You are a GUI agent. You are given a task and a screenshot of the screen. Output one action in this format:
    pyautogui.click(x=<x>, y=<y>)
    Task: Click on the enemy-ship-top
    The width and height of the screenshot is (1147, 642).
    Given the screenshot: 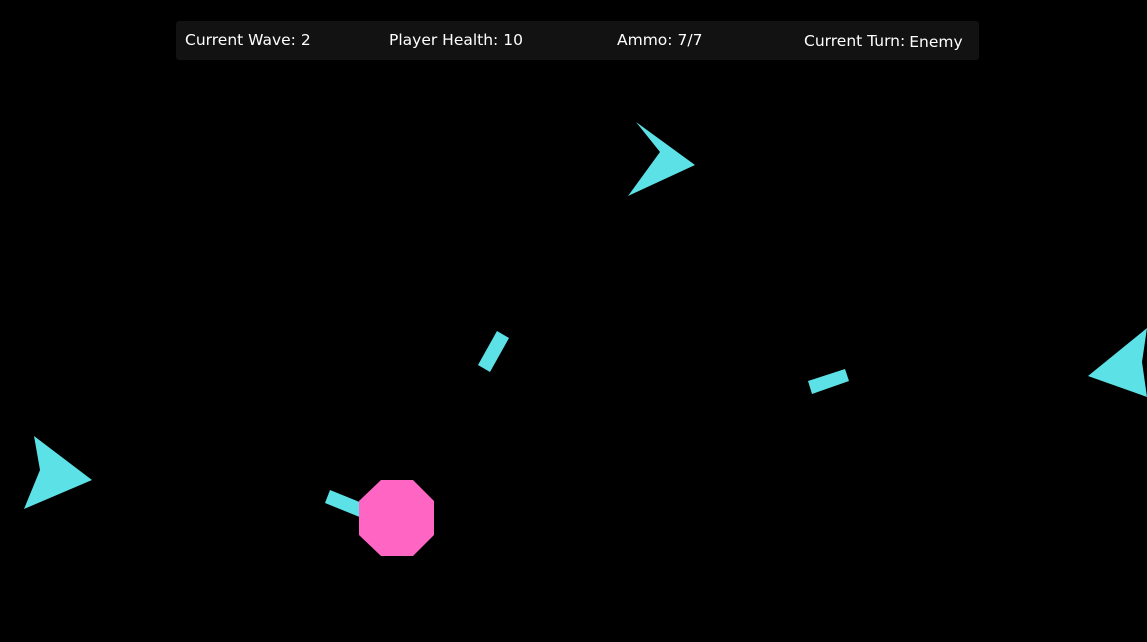 What is the action you would take?
    pyautogui.click(x=661, y=159)
    